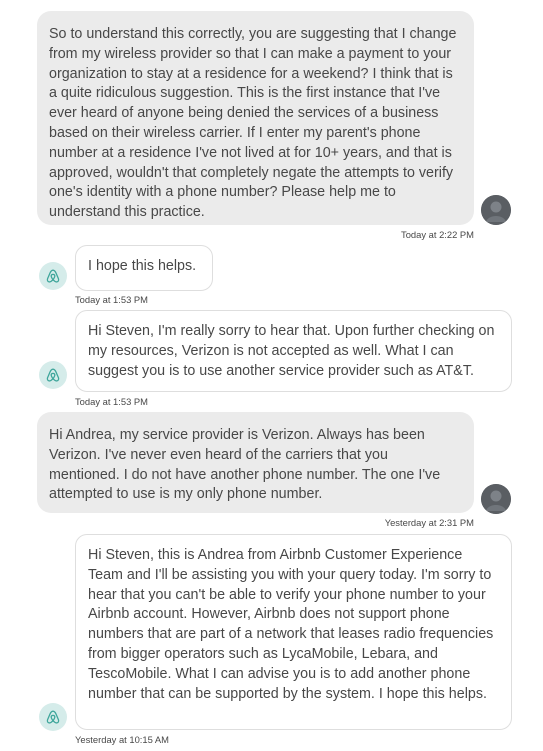 This screenshot has height=751, width=543. I want to click on agent-message-bubble: I hope this helps., so click(144, 268).